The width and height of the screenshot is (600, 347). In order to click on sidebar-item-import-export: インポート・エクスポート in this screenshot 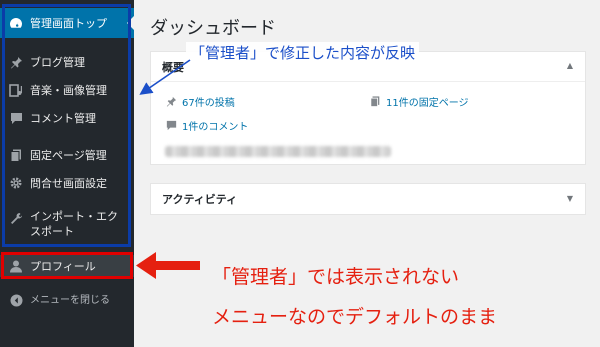, I will do `click(67, 226)`.